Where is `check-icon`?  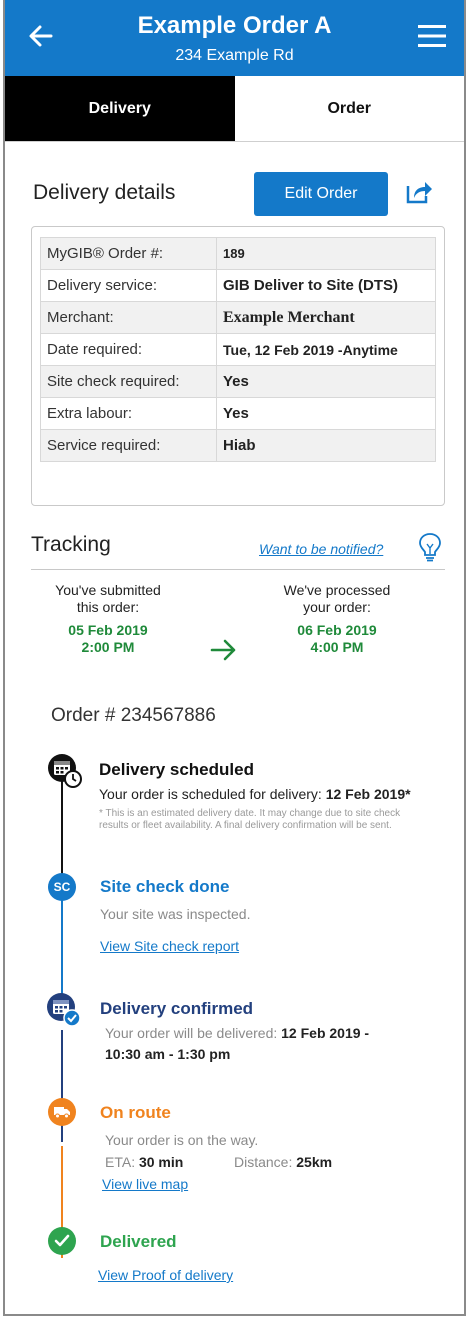 check-icon is located at coordinates (62, 1241).